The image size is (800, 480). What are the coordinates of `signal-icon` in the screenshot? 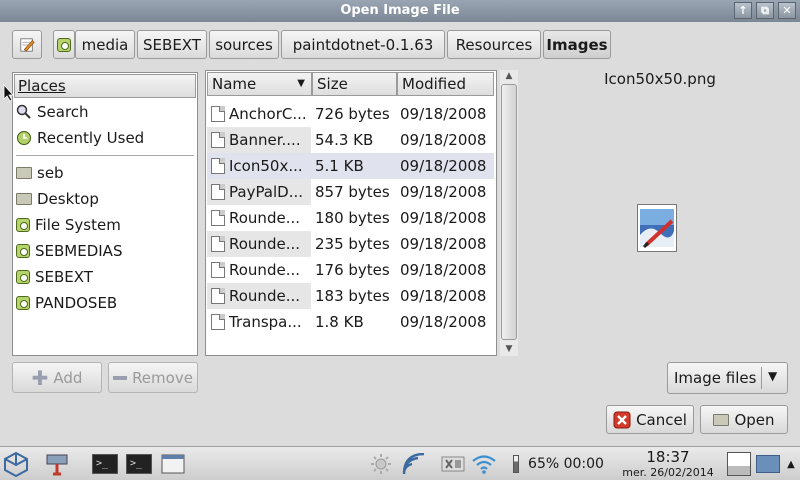 It's located at (414, 464).